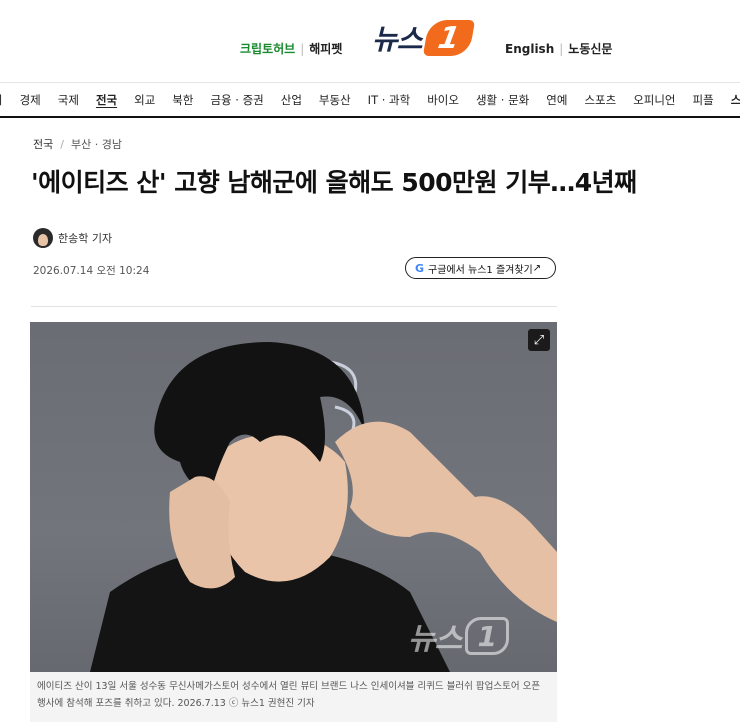 This screenshot has width=740, height=728. Describe the element at coordinates (435, 639) in the screenshot. I see `watermark-text: 뉴스` at that location.